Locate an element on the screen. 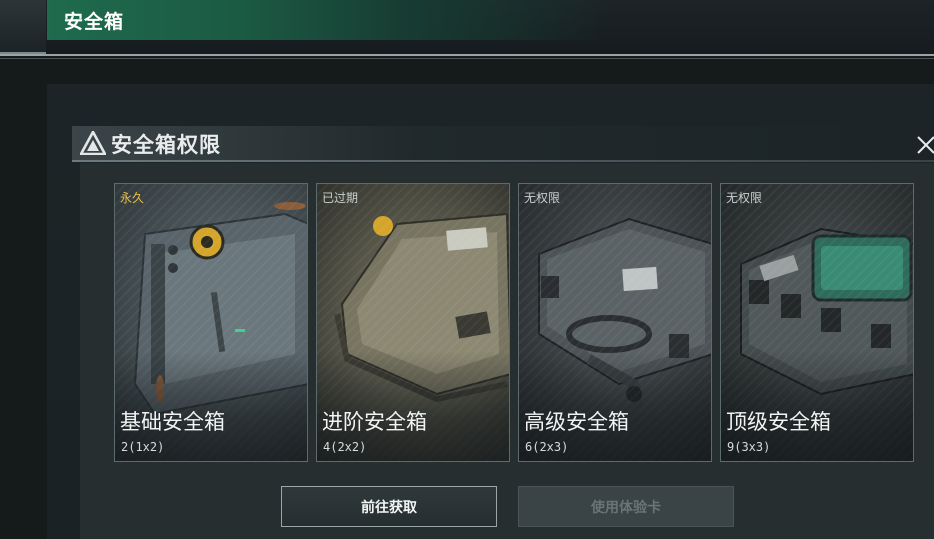 The height and width of the screenshot is (539, 934). card-capacity: 2(1x2) is located at coordinates (143, 447).